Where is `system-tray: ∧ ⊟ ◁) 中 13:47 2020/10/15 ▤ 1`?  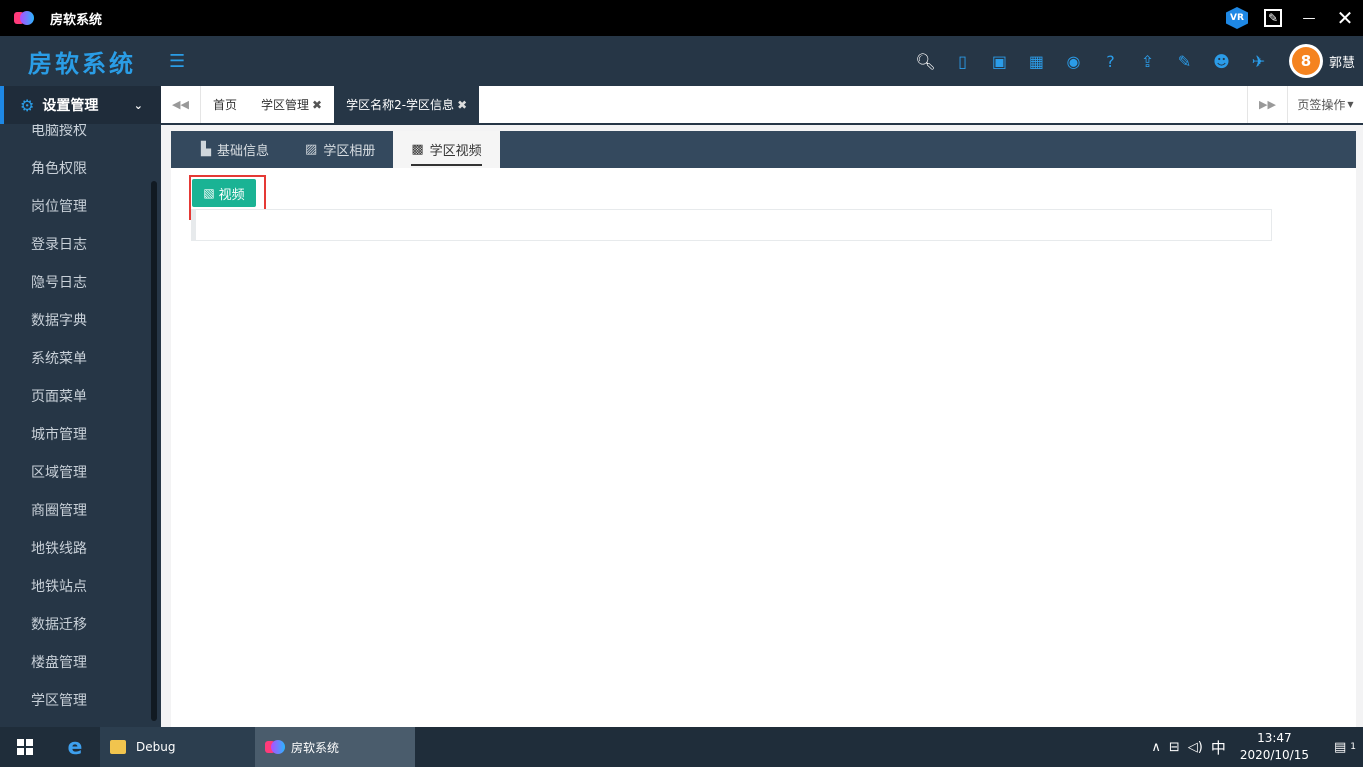 system-tray: ∧ ⊟ ◁) 中 13:47 2020/10/15 ▤ 1 is located at coordinates (1255, 747).